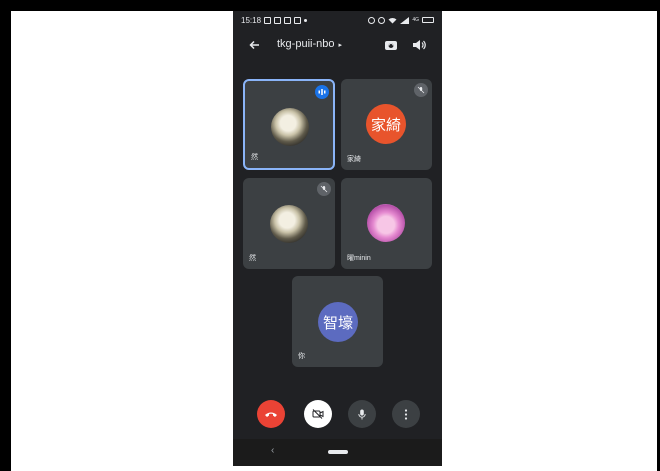 The height and width of the screenshot is (471, 660). Describe the element at coordinates (337, 413) in the screenshot. I see `call-controls` at that location.